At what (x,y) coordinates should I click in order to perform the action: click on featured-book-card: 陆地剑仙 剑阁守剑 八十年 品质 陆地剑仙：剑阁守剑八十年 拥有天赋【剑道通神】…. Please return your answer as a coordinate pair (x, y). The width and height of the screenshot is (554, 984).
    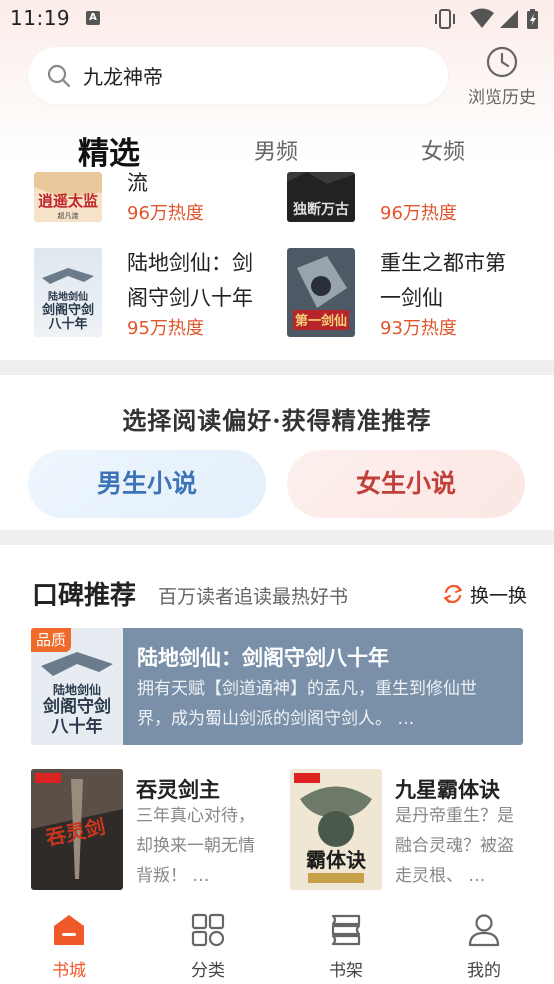
    Looking at the image, I should click on (277, 686).